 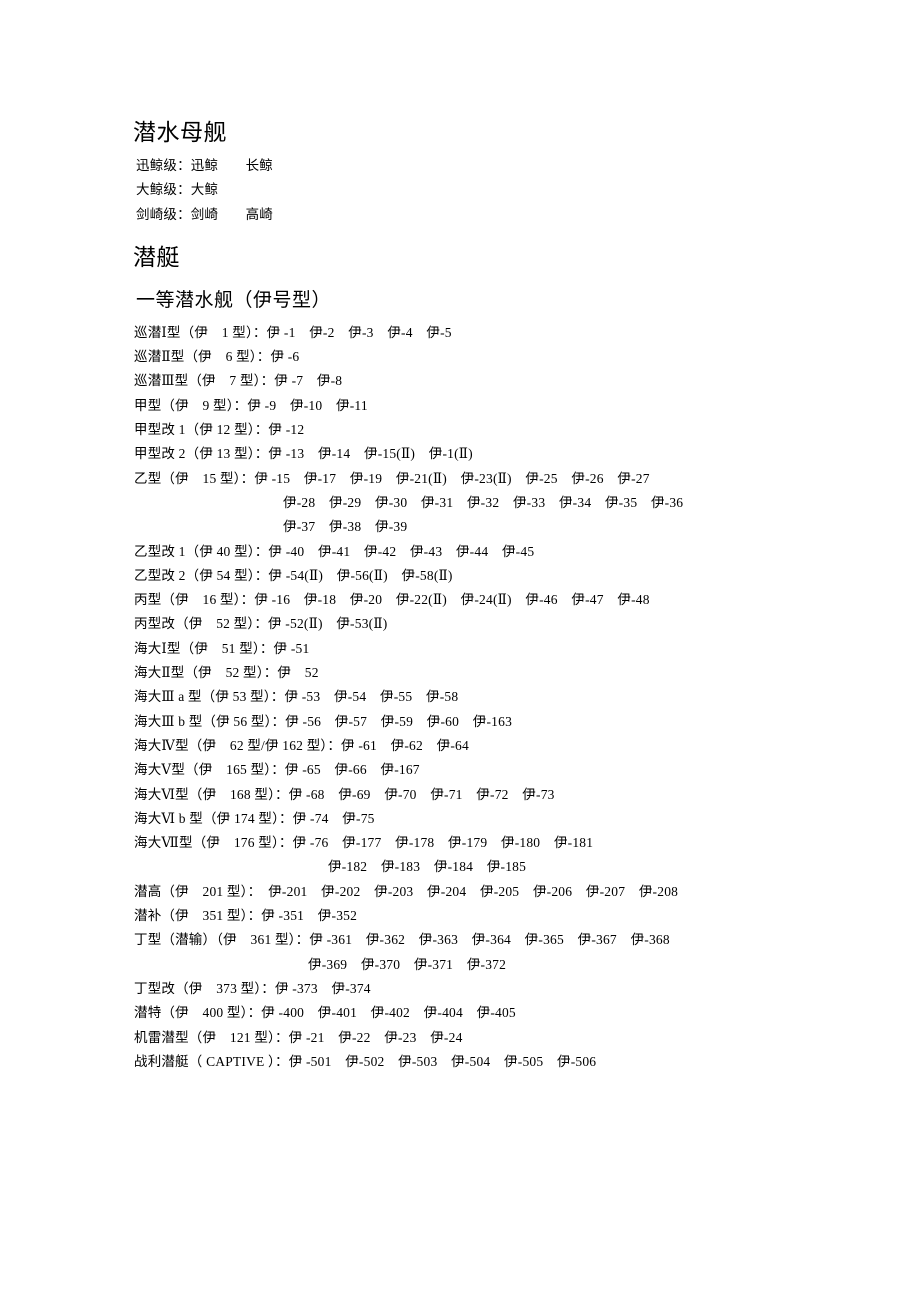 What do you see at coordinates (222, 648) in the screenshot?
I see `submarine-class-line: 海大Ⅰ型（伊 51 型）：伊 -51` at bounding box center [222, 648].